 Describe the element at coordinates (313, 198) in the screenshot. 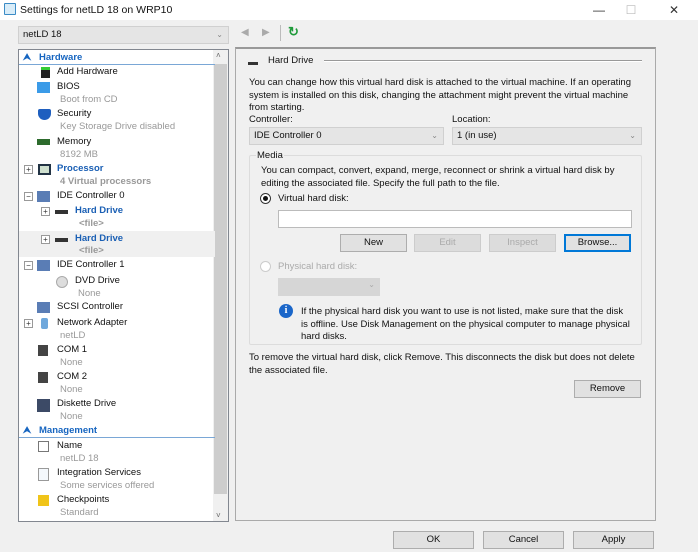

I see `virtual-hard-disk-label: Virtual hard disk:` at that location.